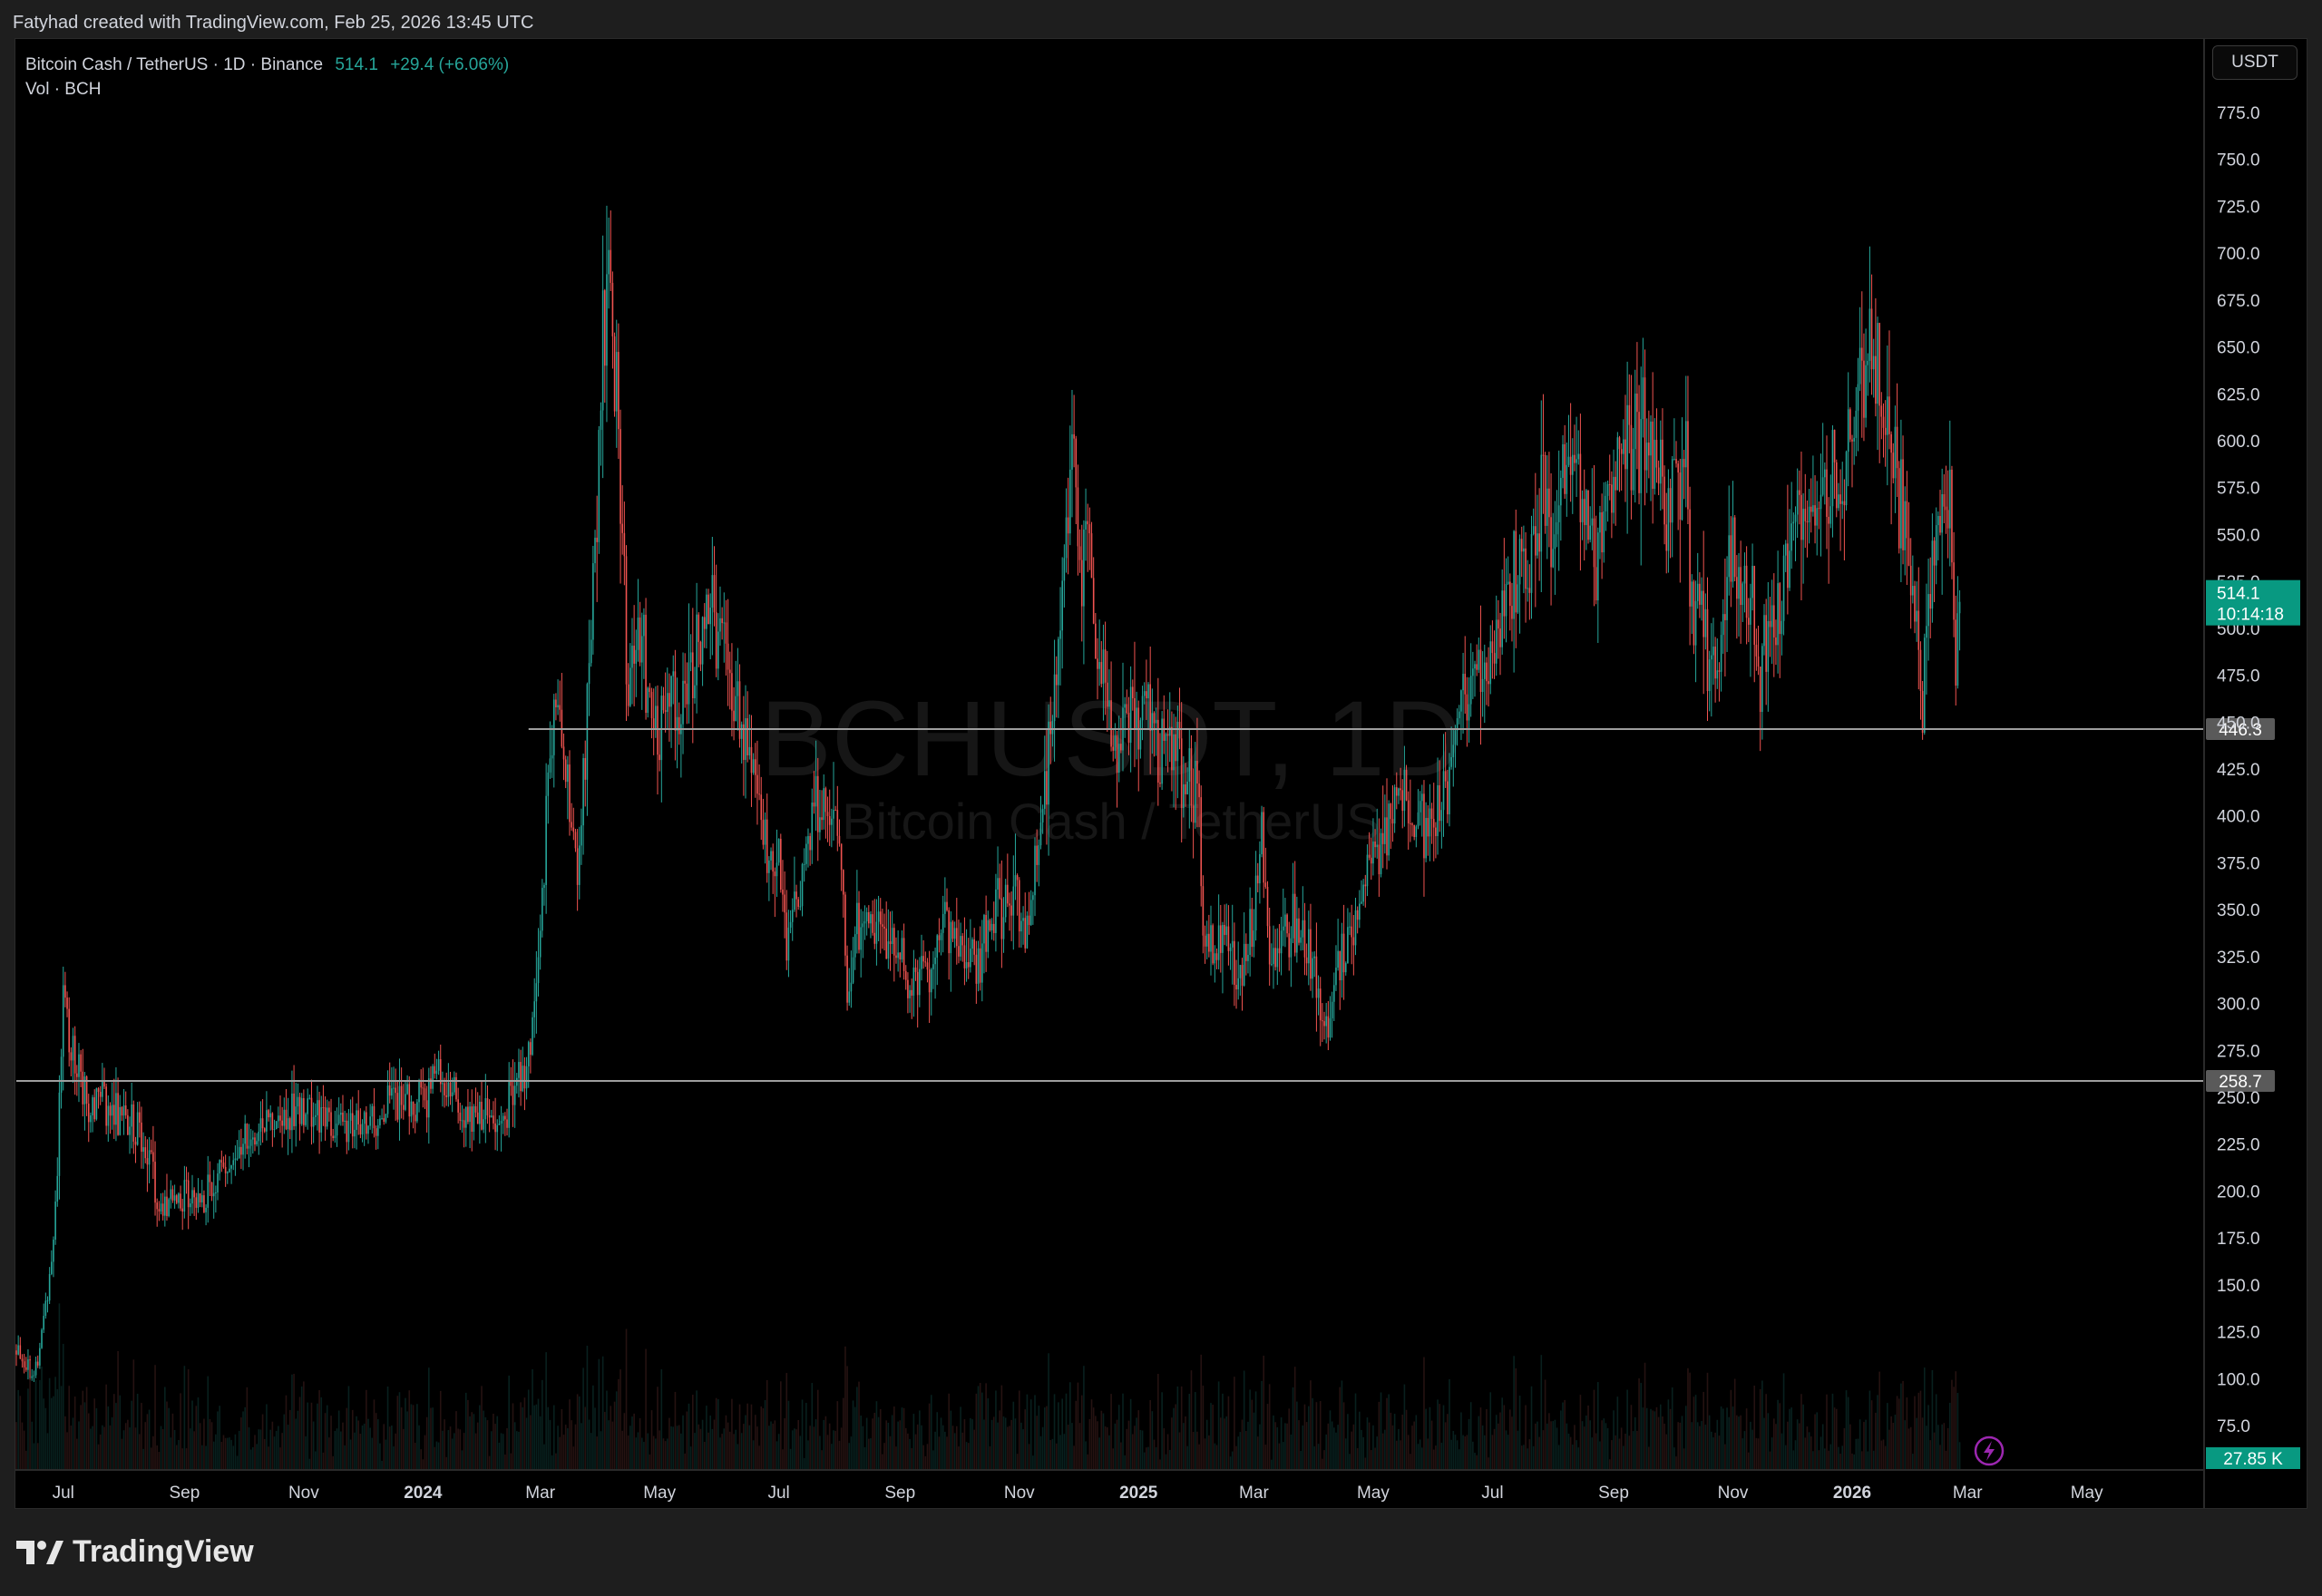 The image size is (2322, 1596). I want to click on footer-brand: TradingView, so click(135, 1552).